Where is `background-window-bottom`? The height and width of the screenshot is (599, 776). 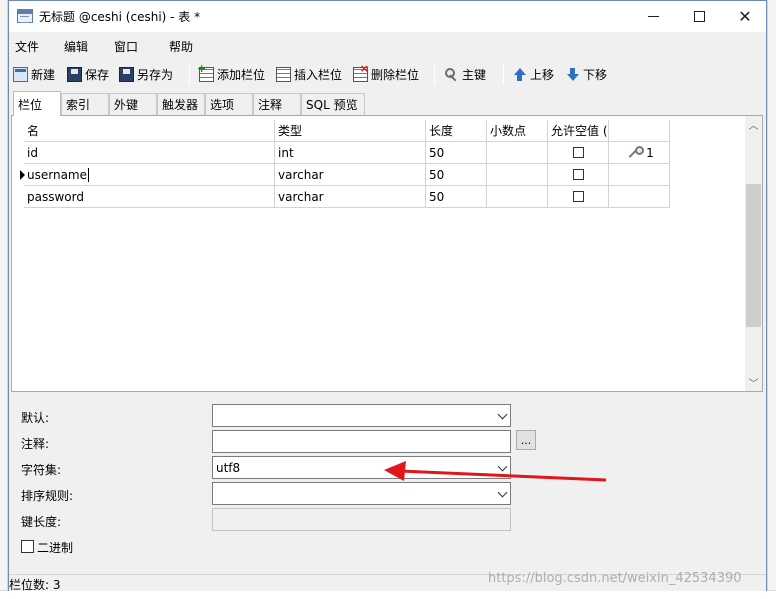
background-window-bottom is located at coordinates (388, 594).